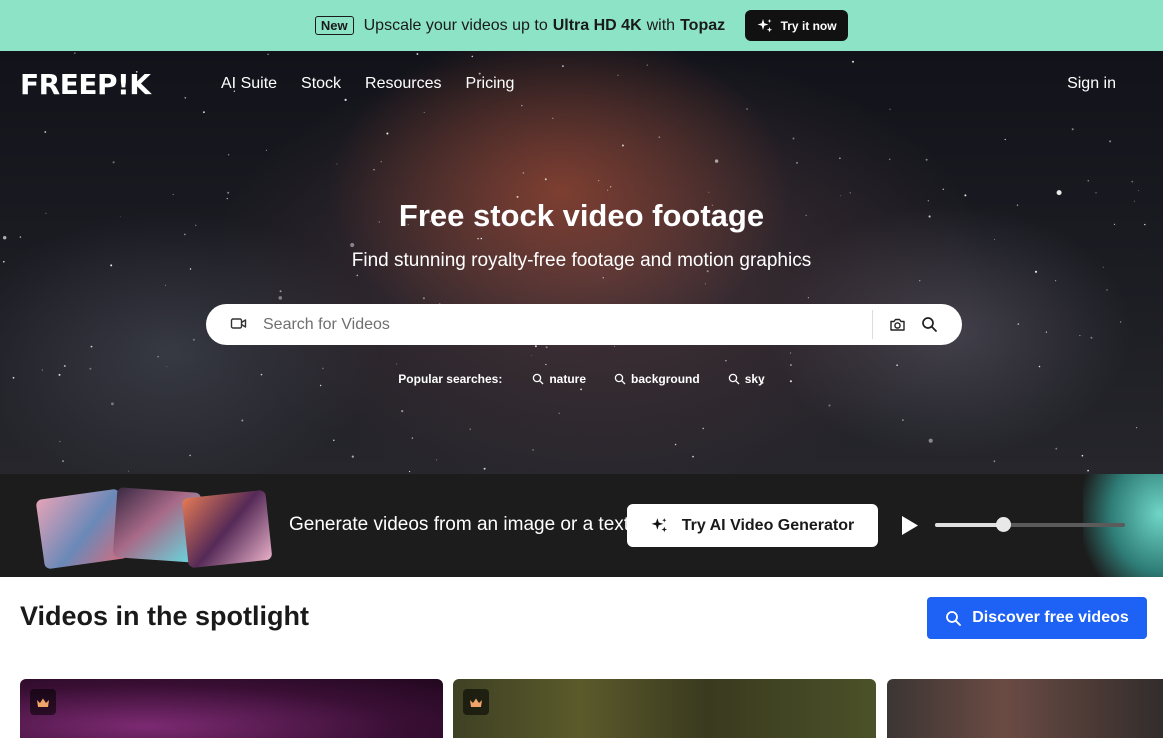 This screenshot has width=1163, height=738. Describe the element at coordinates (1004, 524) in the screenshot. I see `progress-handle` at that location.